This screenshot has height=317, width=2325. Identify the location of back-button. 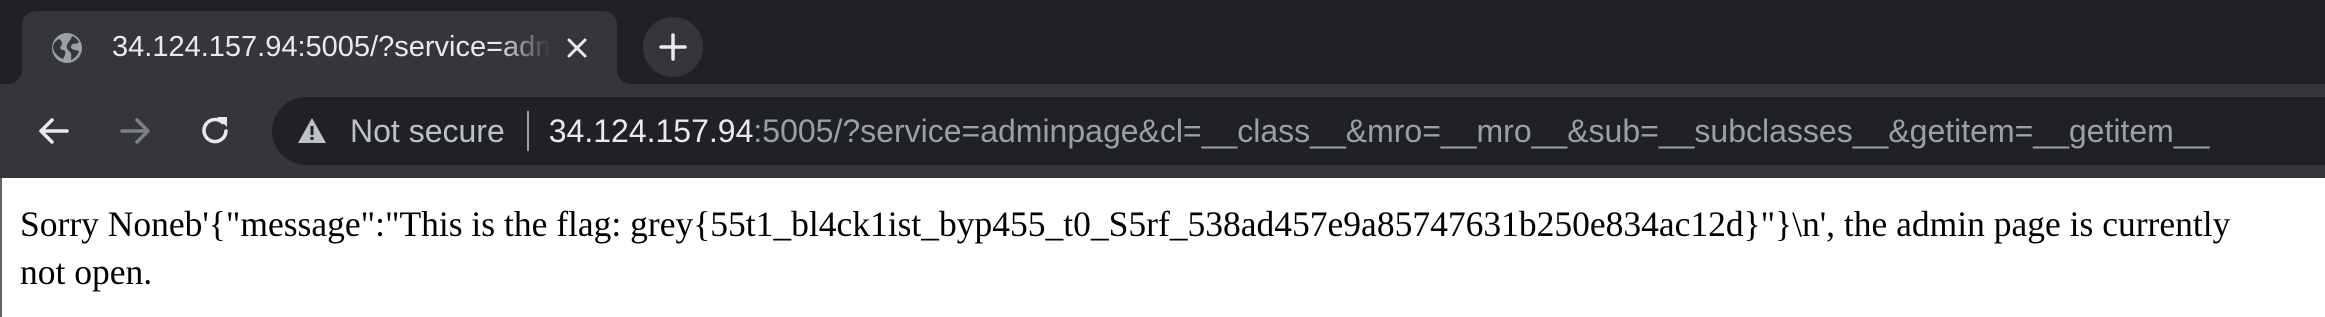
(54, 131).